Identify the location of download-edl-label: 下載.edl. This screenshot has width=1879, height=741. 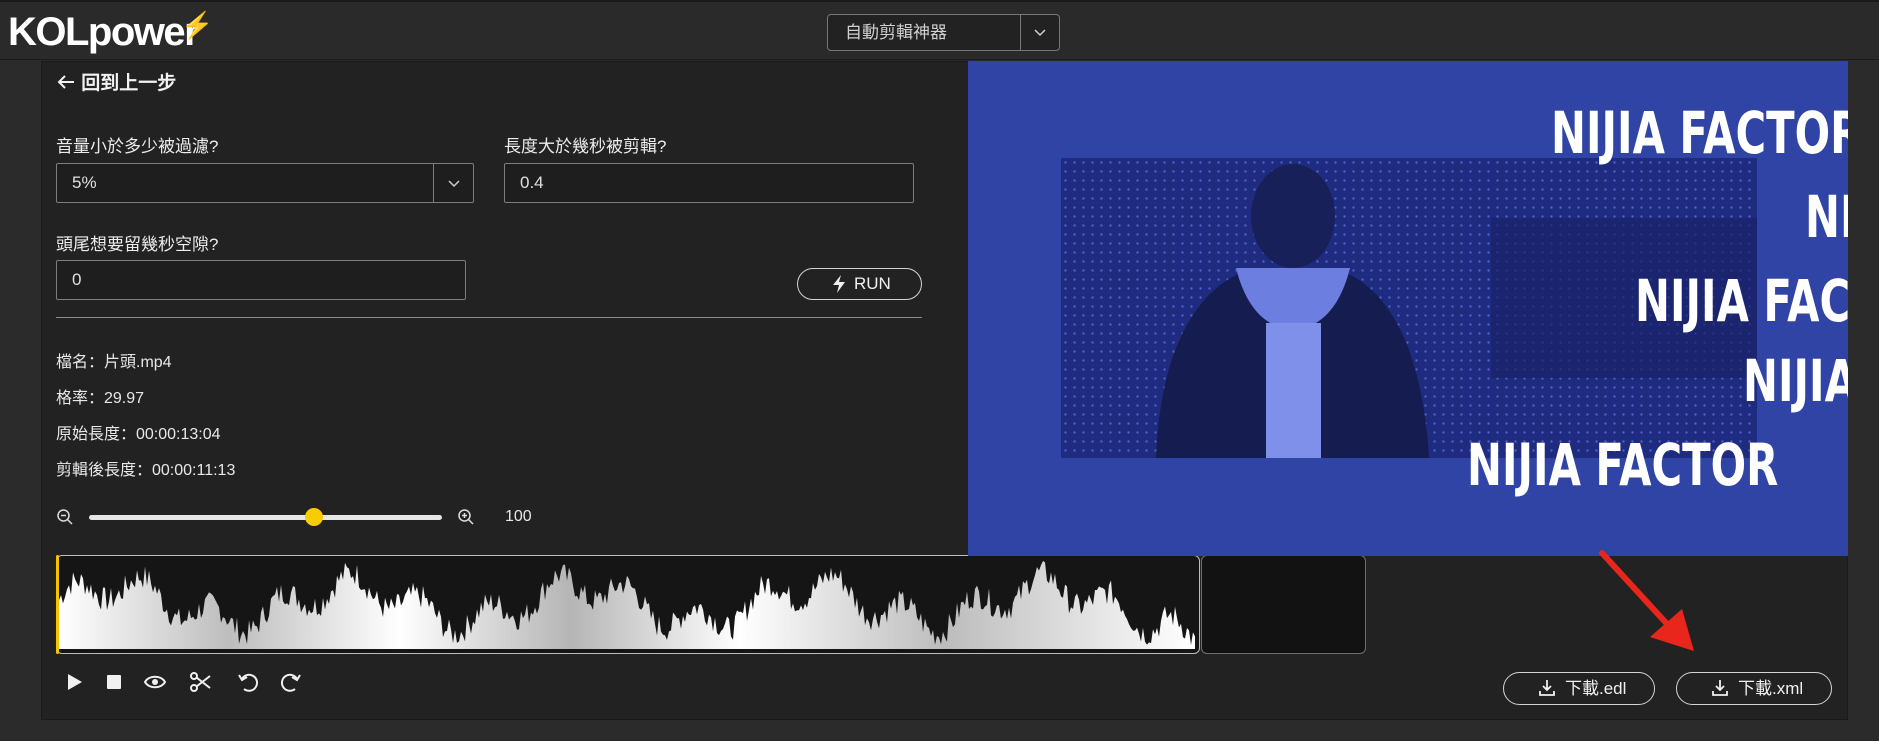
(1596, 688).